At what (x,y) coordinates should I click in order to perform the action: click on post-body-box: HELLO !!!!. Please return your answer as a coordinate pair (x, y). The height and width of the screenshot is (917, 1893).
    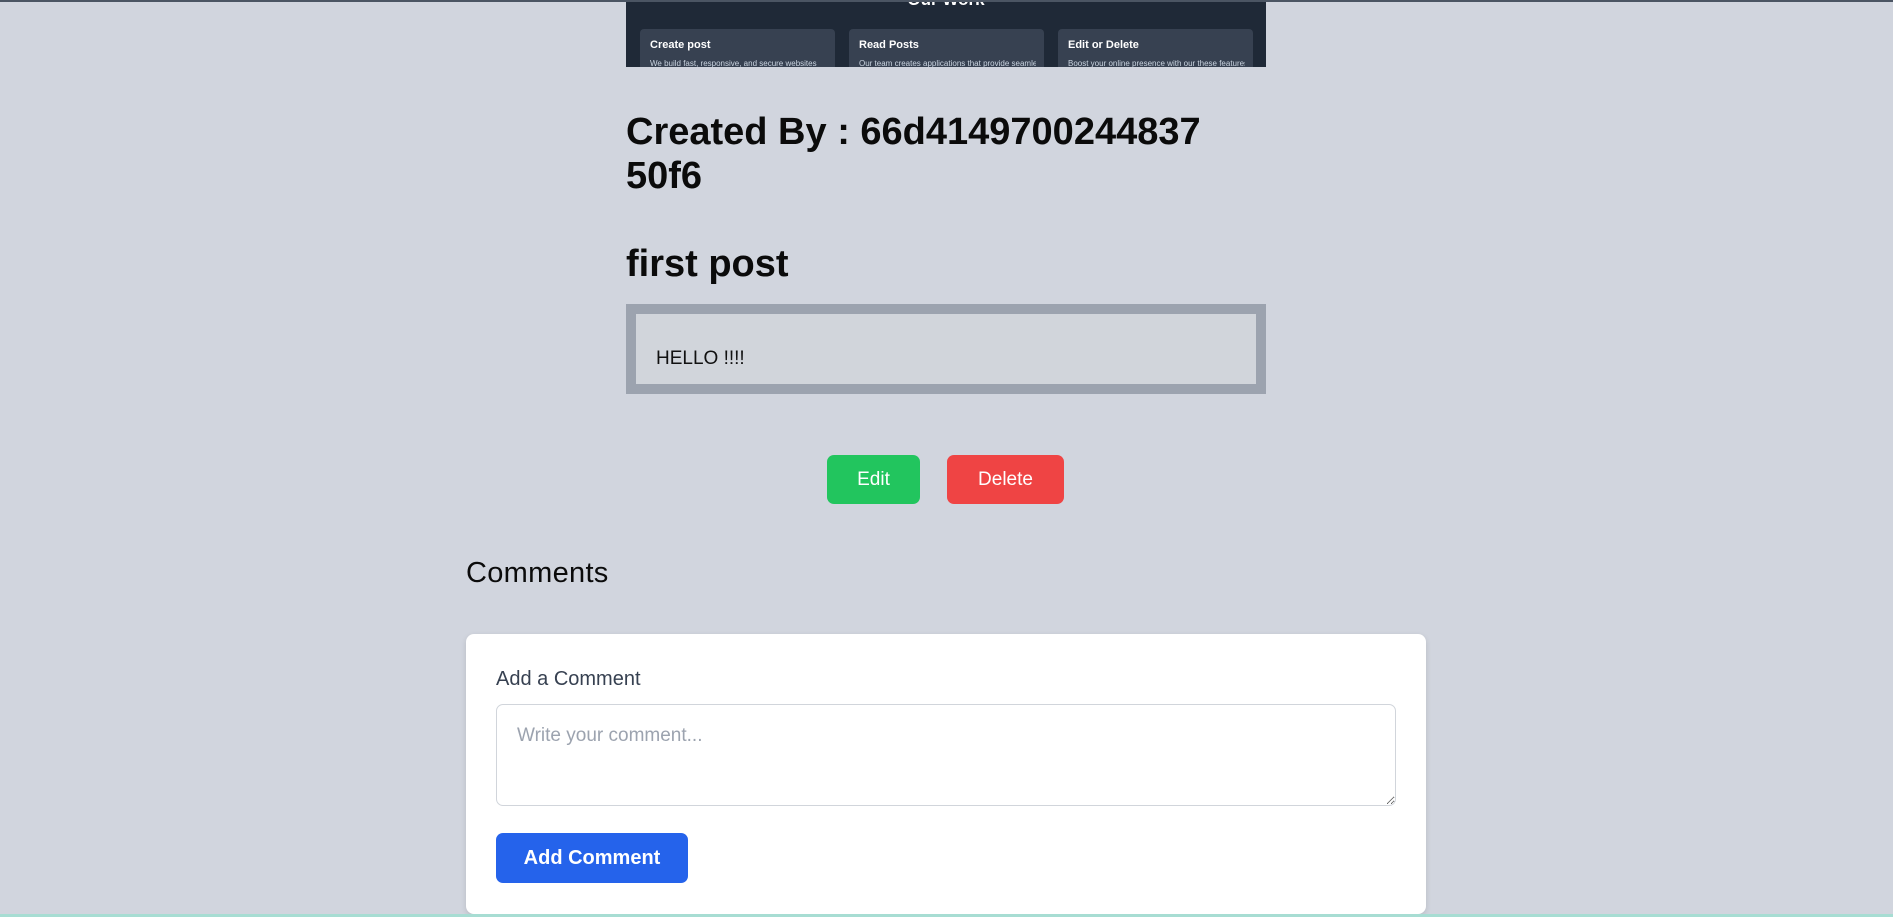
    Looking at the image, I should click on (946, 349).